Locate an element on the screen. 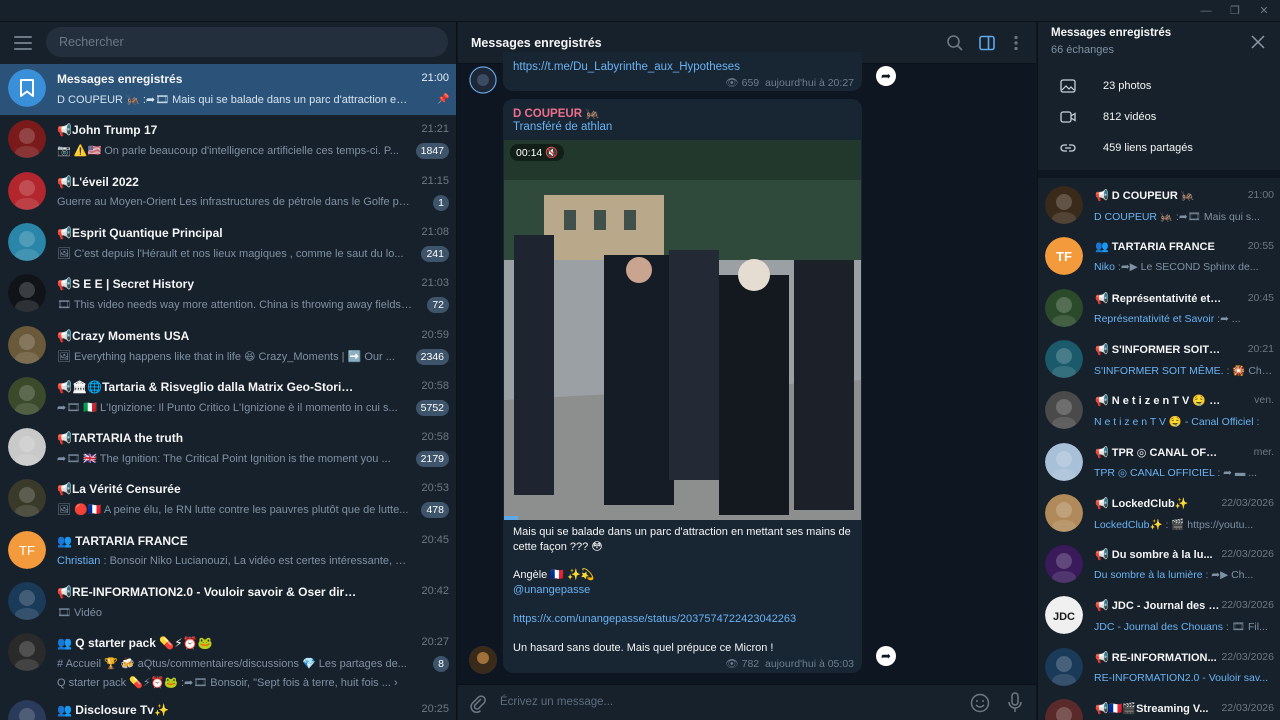  chat-name: 📢Crazy Moments USA is located at coordinates (123, 335).